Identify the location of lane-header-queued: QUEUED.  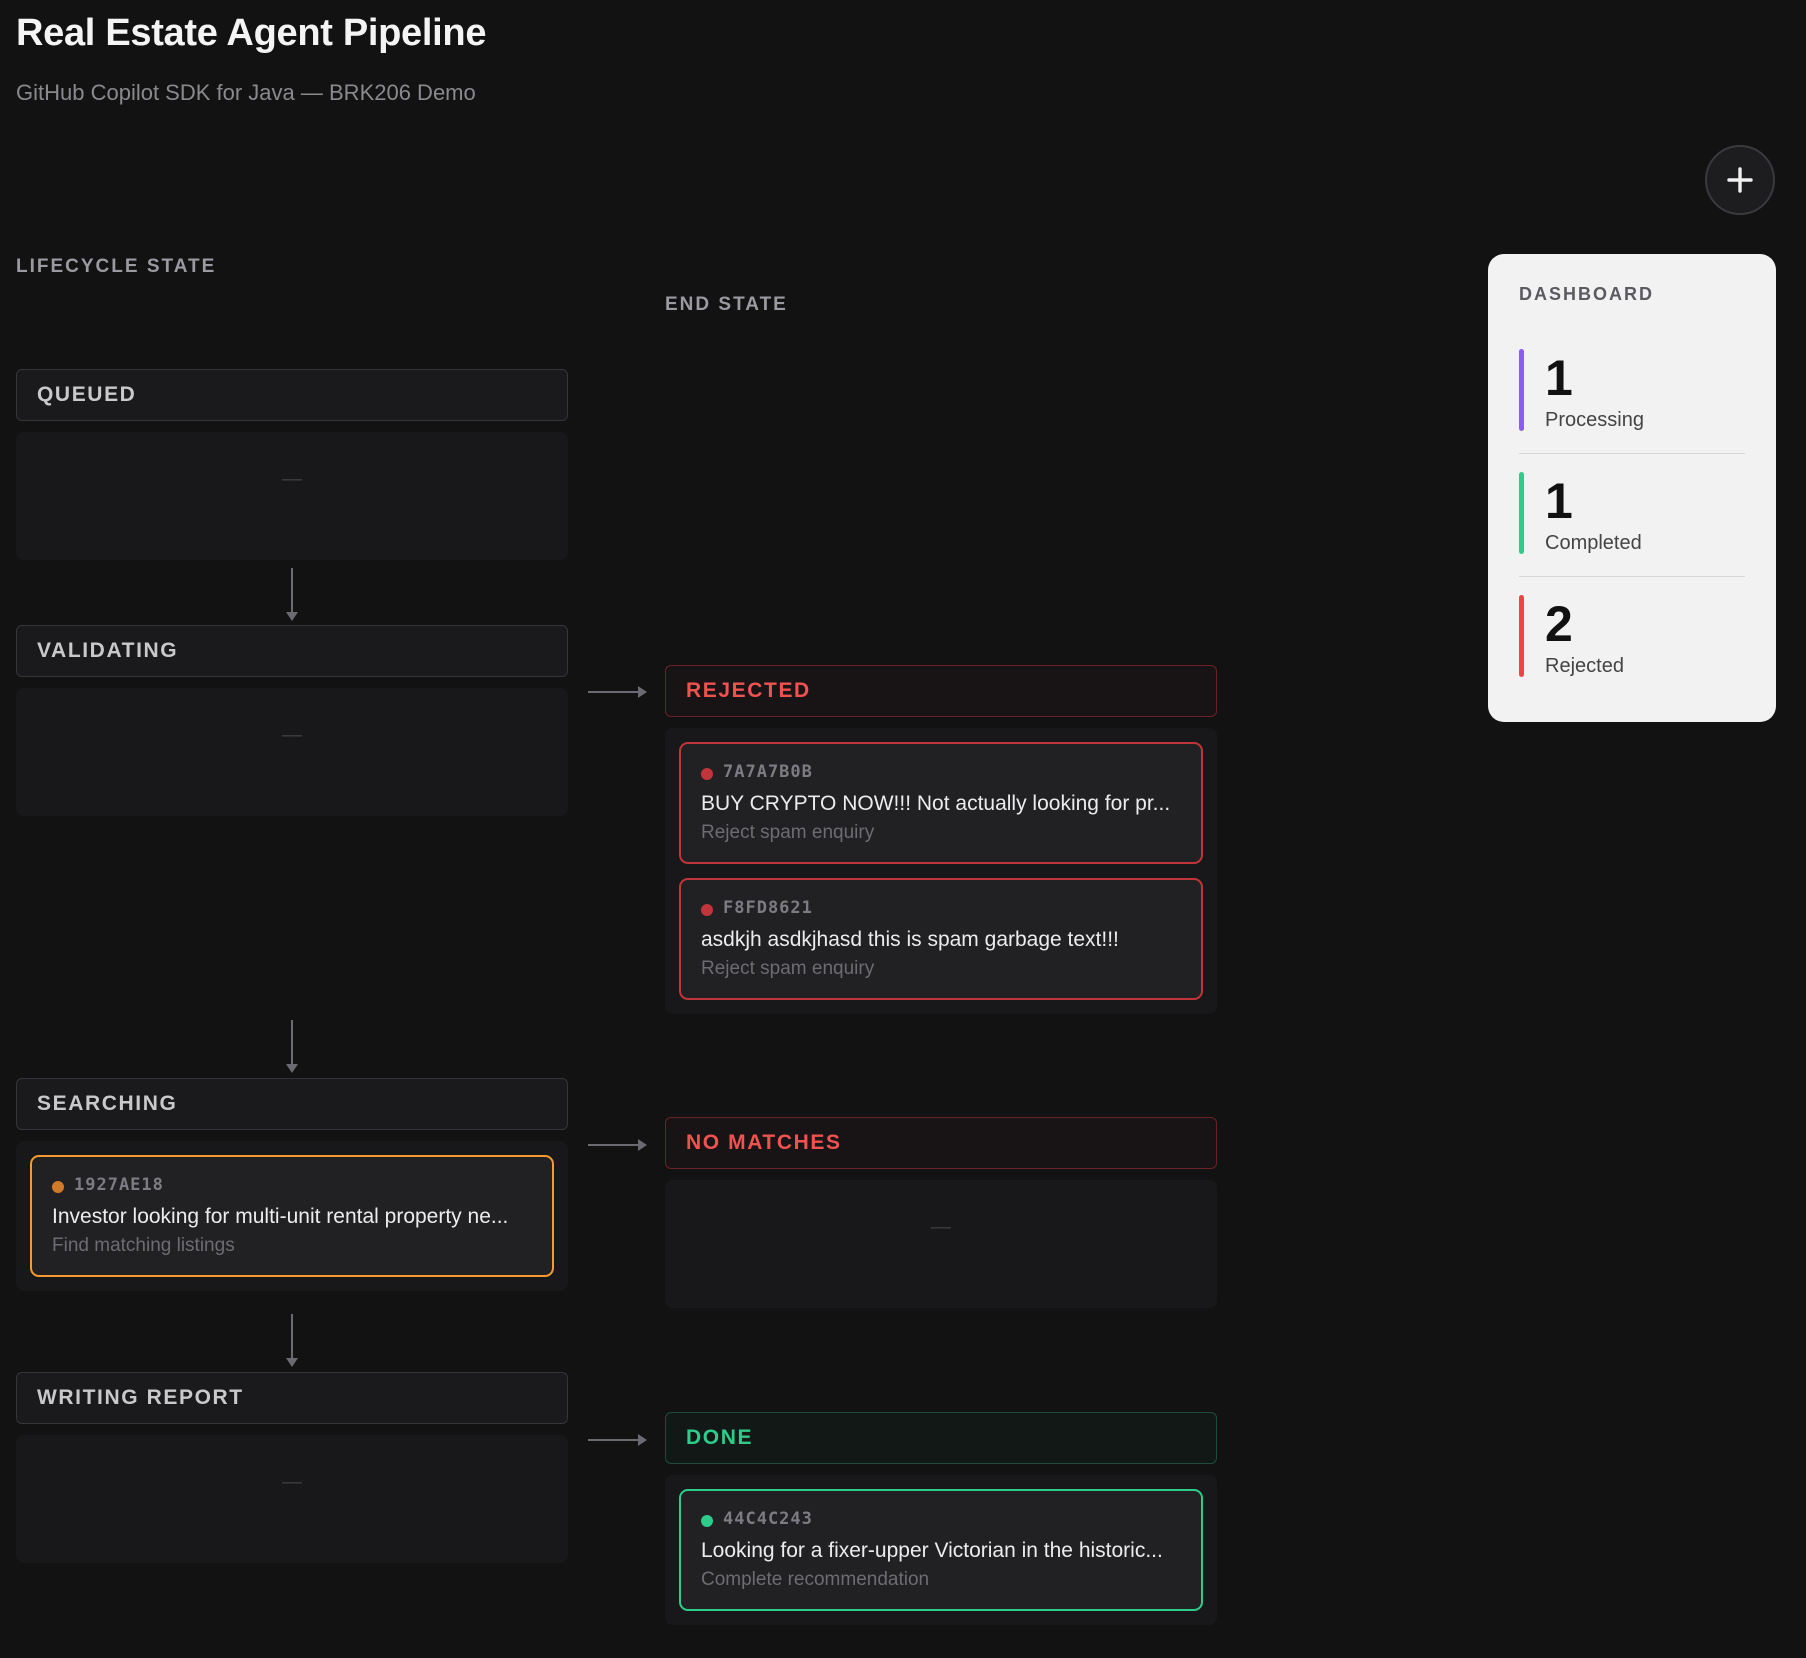
(292, 395).